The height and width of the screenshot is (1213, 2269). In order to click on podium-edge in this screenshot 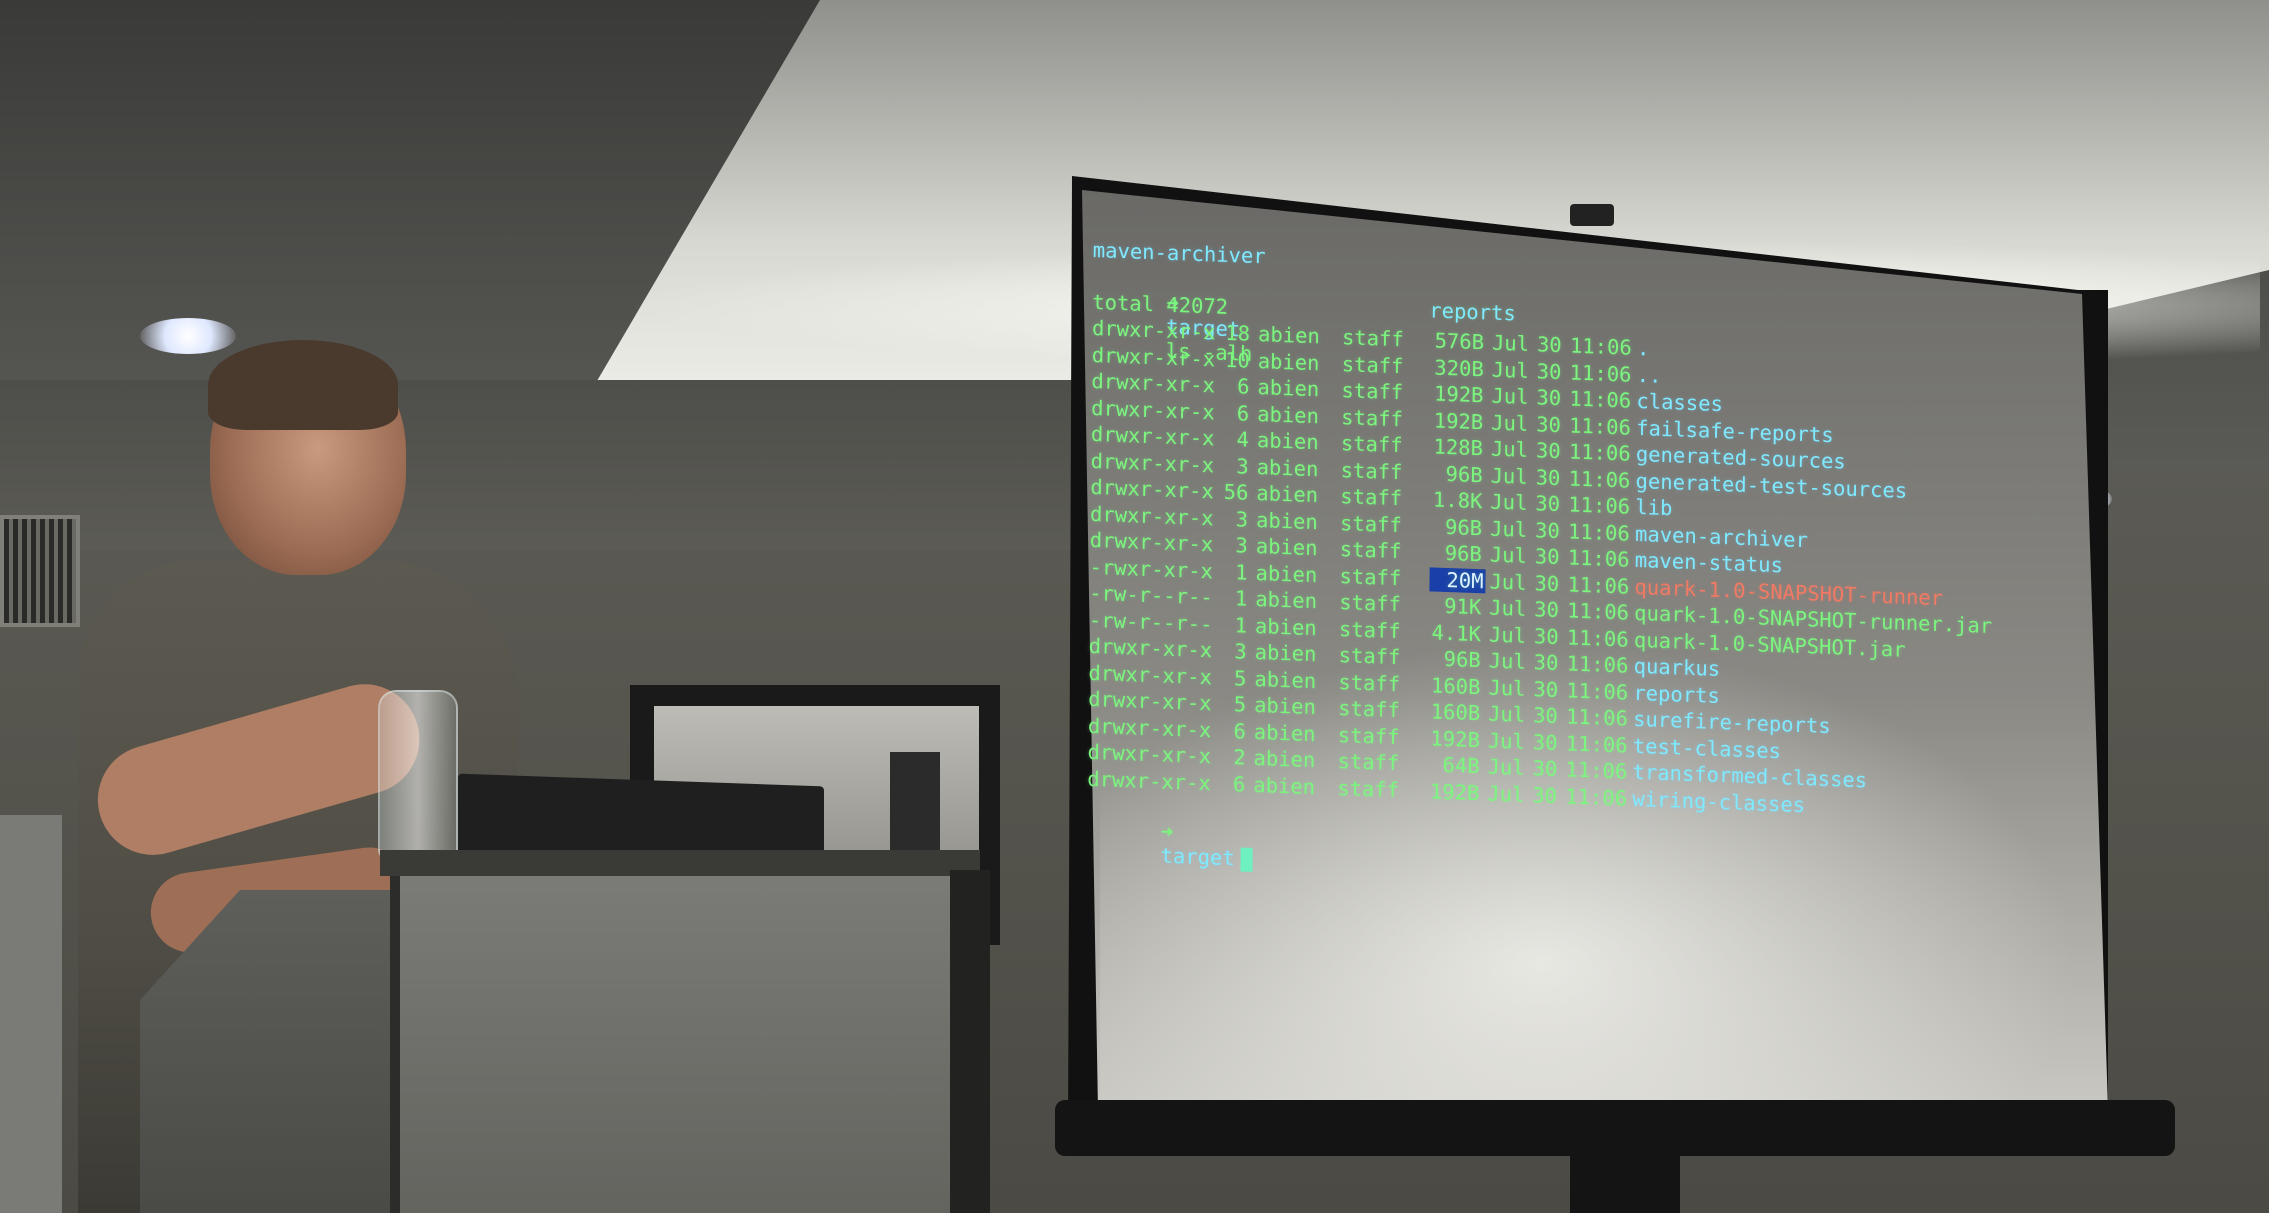, I will do `click(970, 1041)`.